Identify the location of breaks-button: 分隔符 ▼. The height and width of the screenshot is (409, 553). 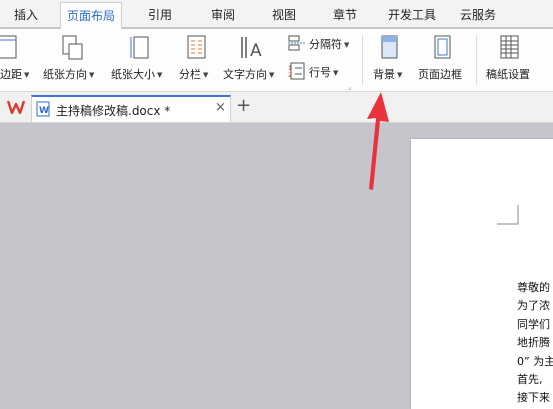
(323, 43).